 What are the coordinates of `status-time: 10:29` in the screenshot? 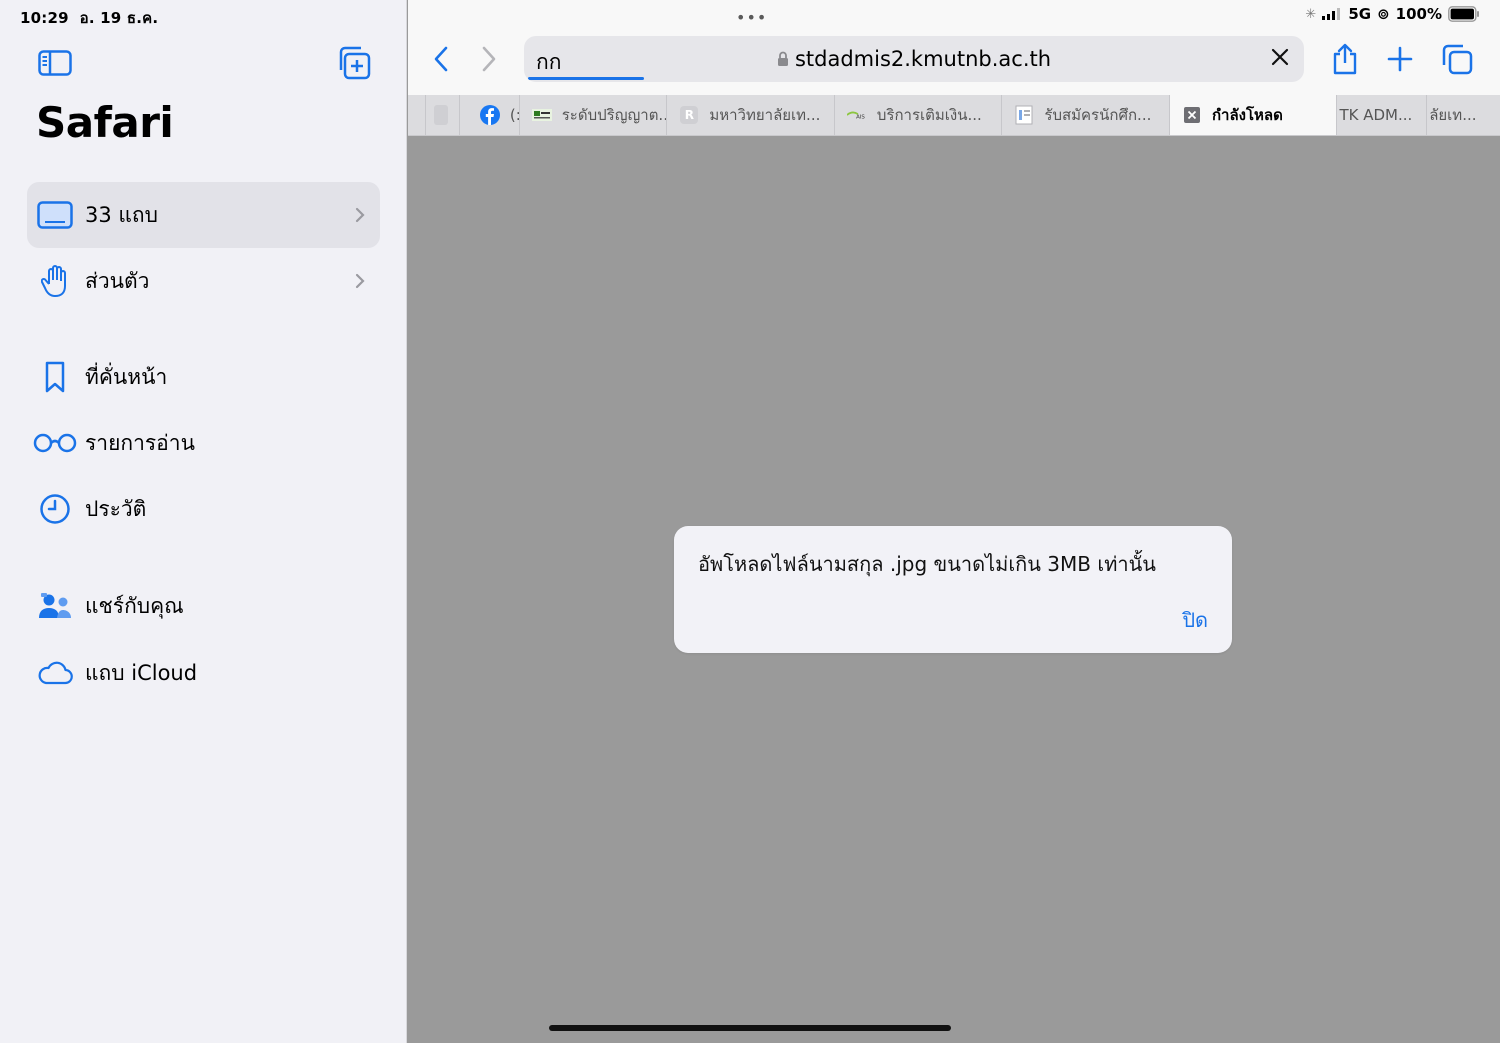 It's located at (44, 18).